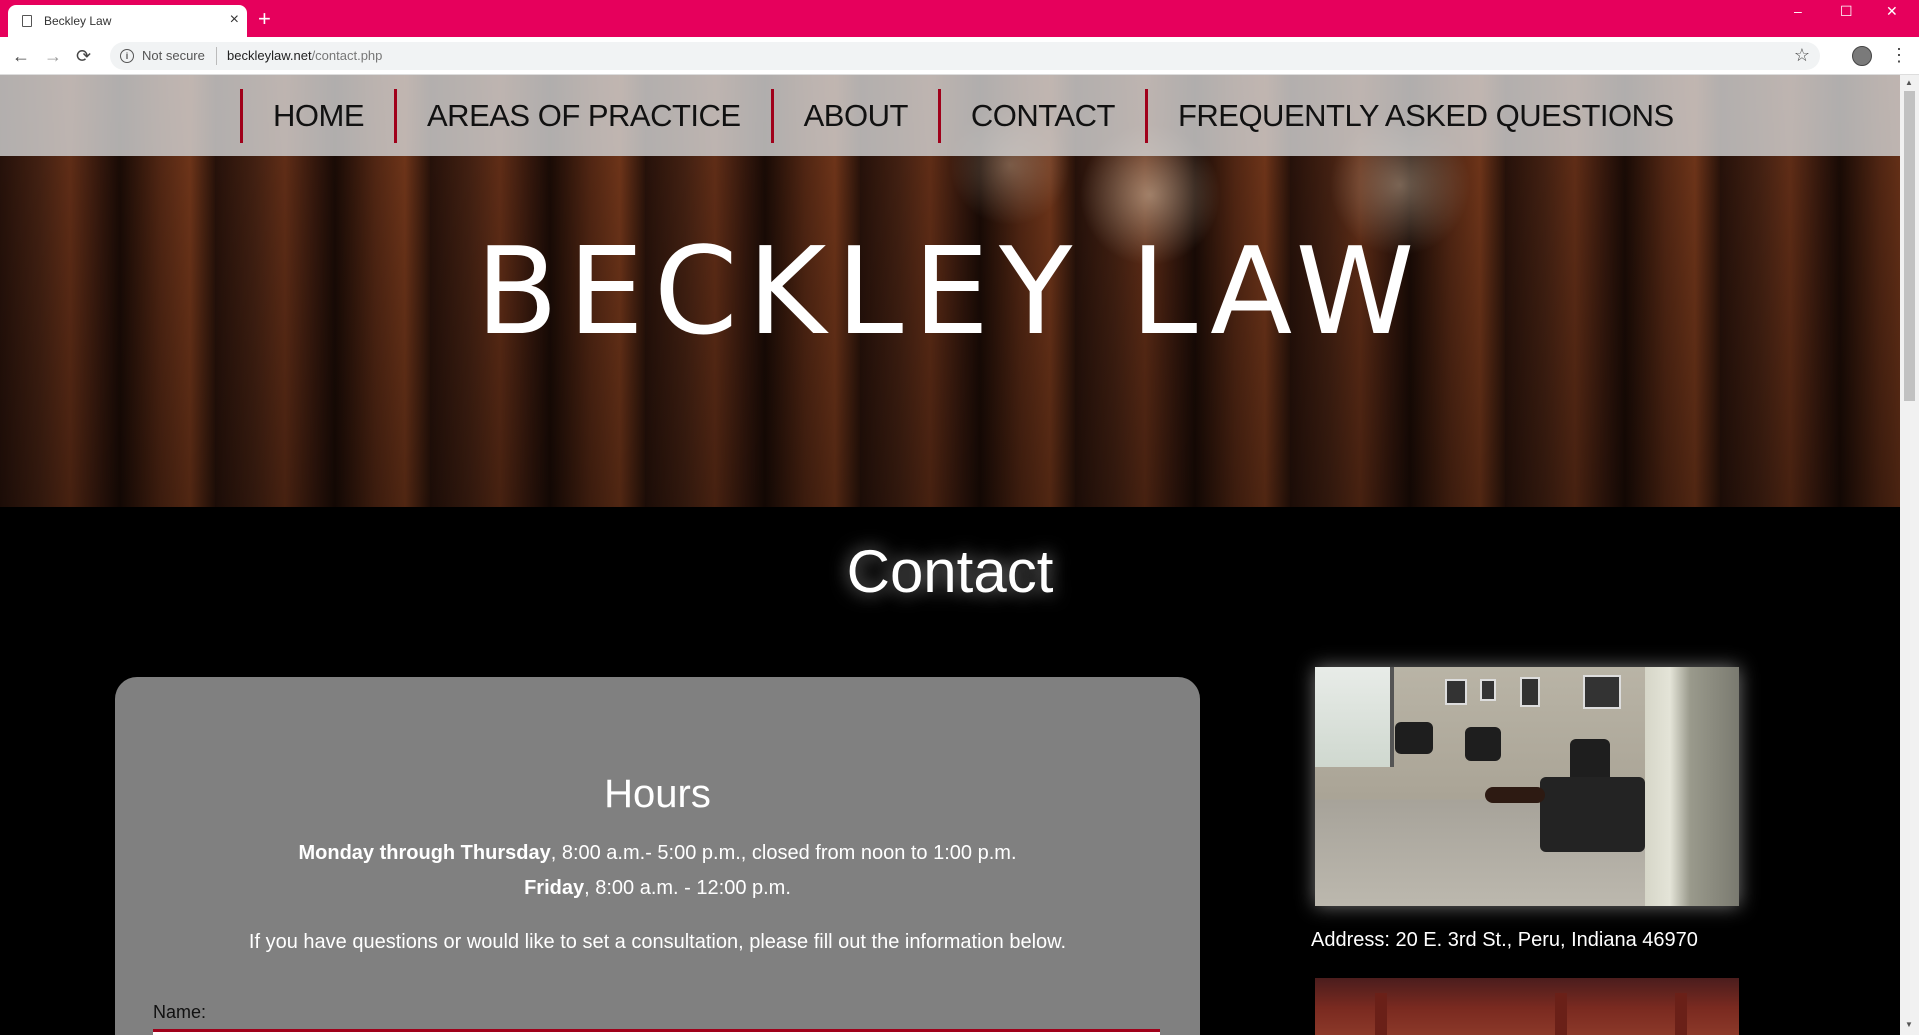 The height and width of the screenshot is (1035, 1919). What do you see at coordinates (1909, 1024) in the screenshot?
I see `scroll-down-icon: ▼` at bounding box center [1909, 1024].